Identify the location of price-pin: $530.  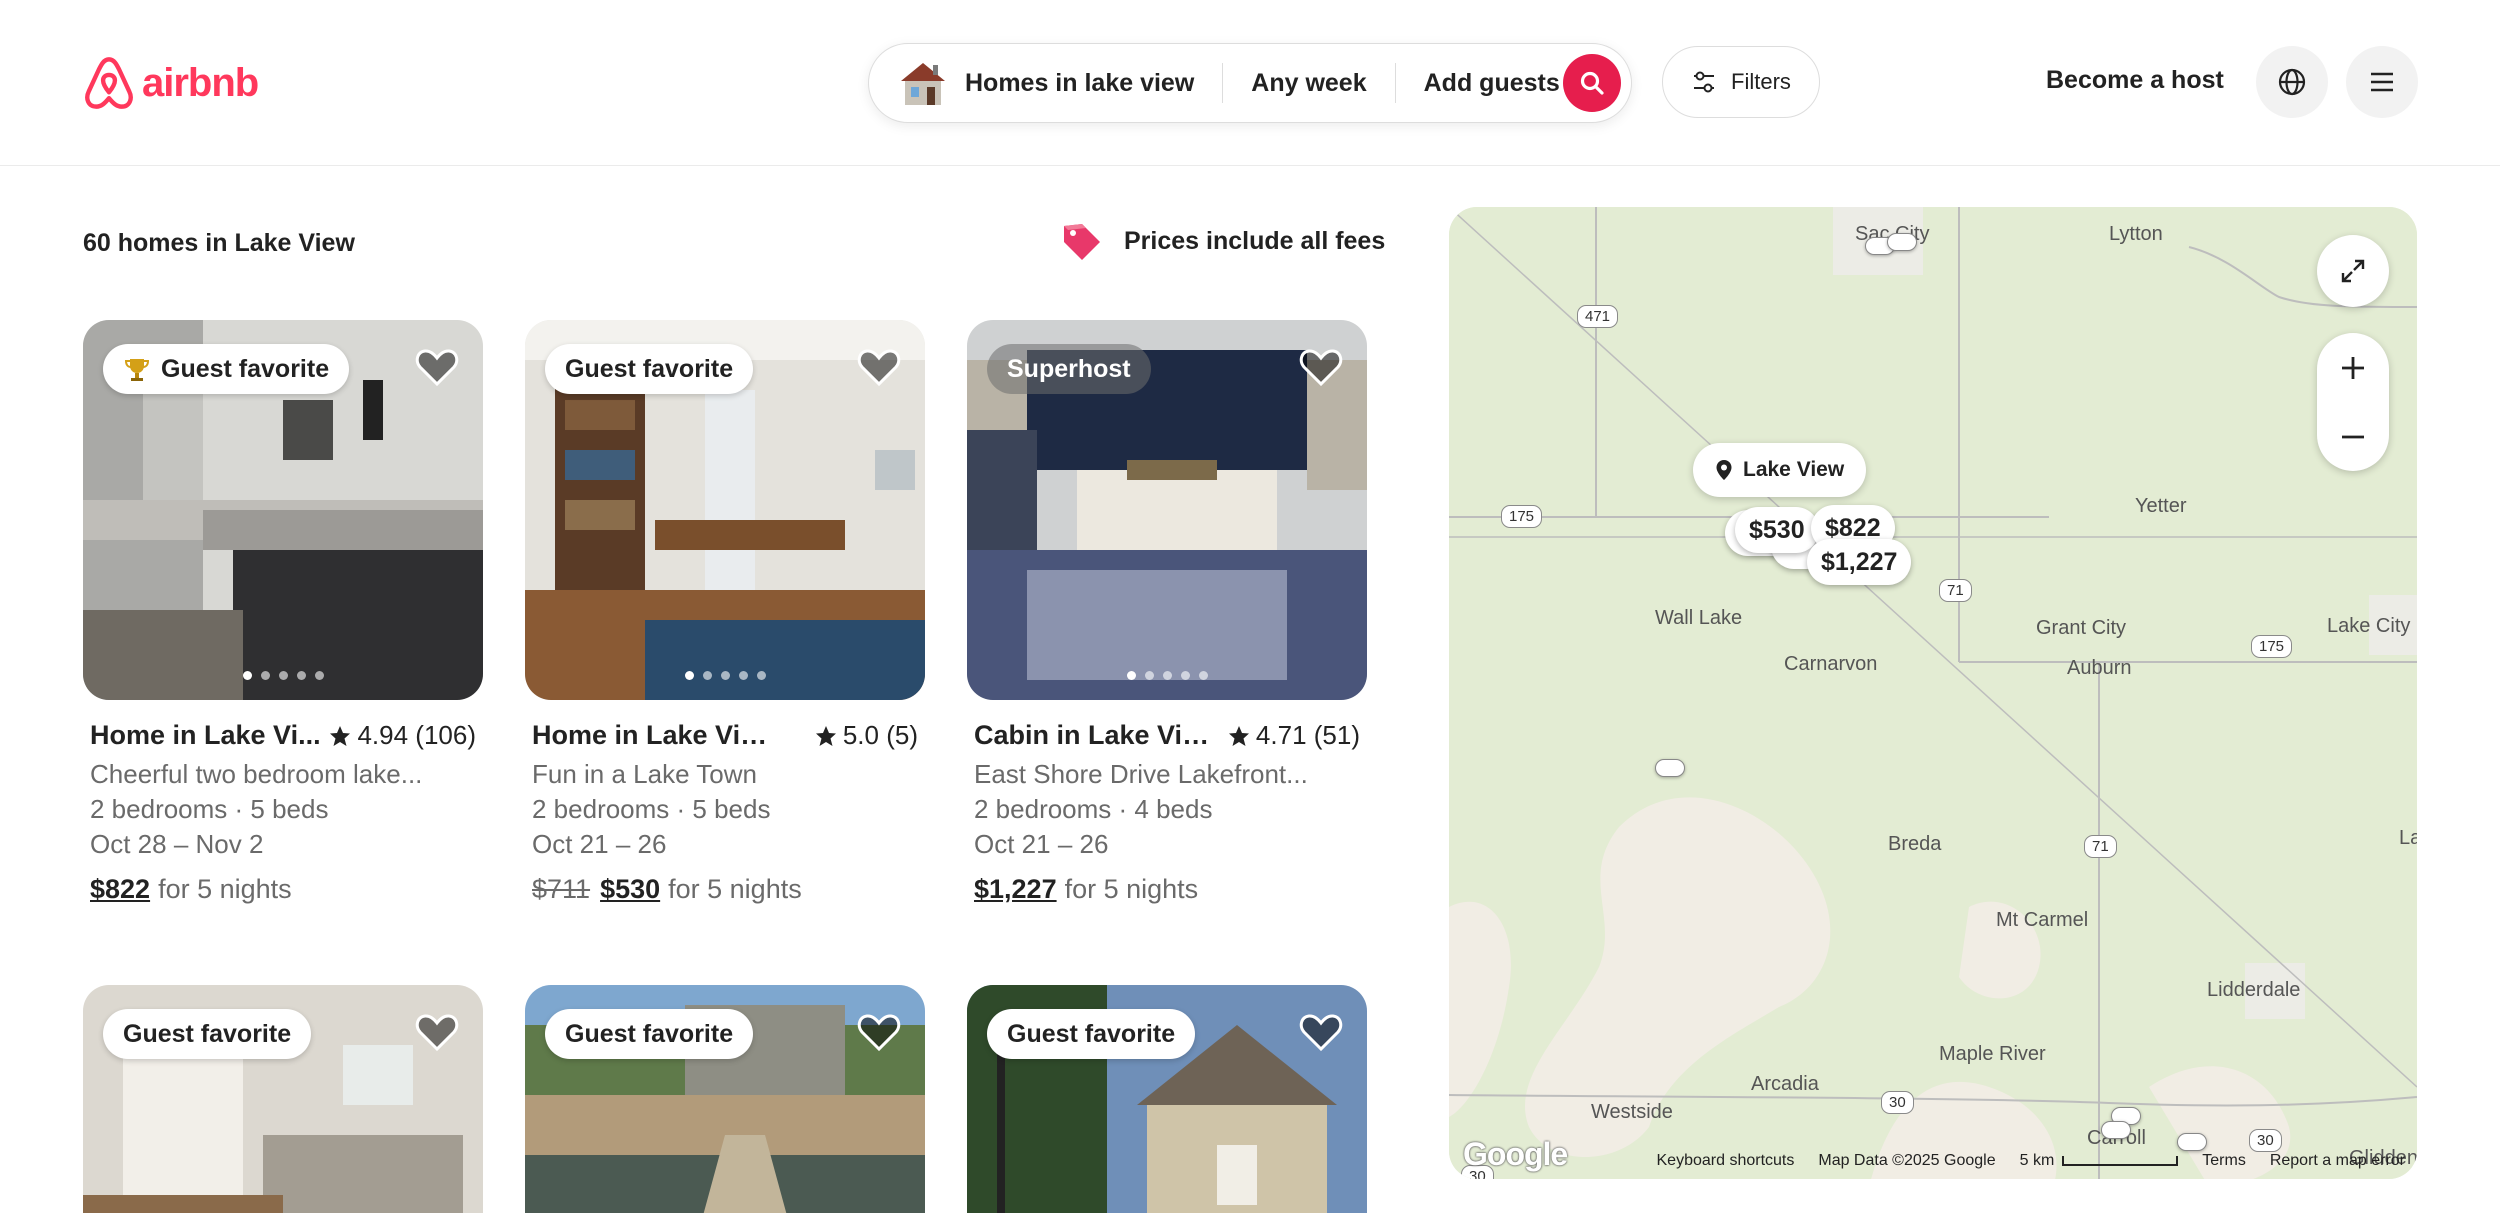
(1777, 530).